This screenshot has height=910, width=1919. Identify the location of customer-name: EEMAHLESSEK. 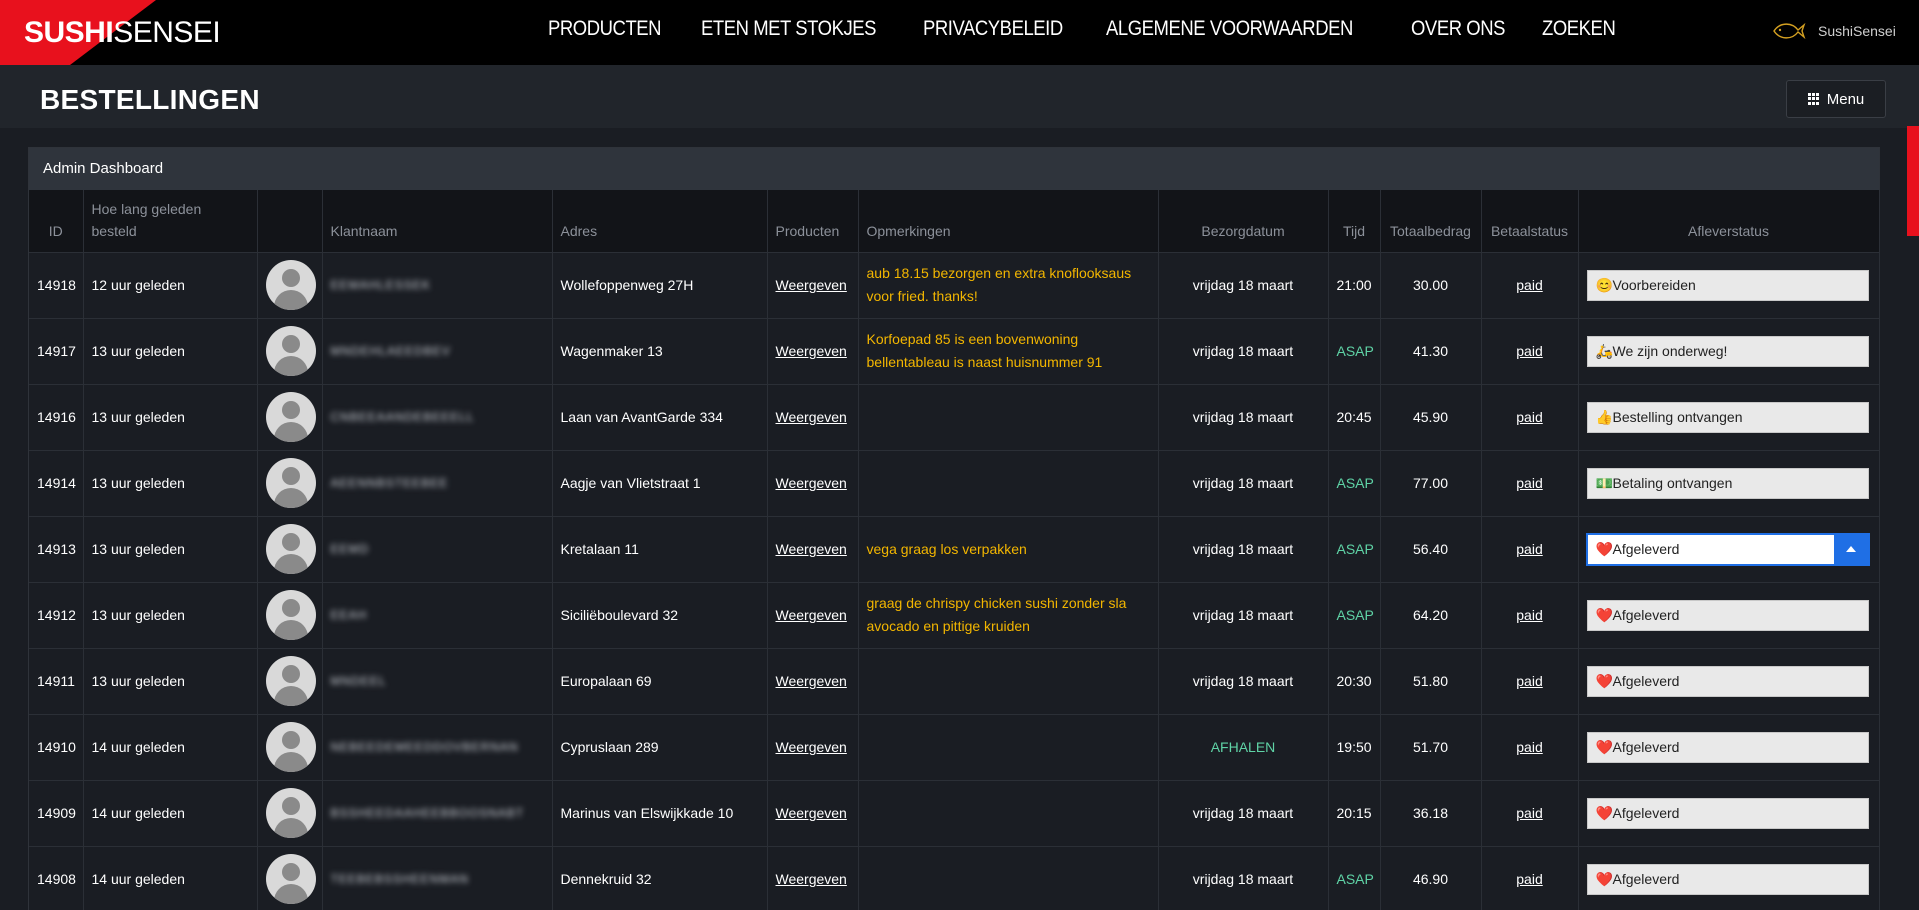
(380, 285).